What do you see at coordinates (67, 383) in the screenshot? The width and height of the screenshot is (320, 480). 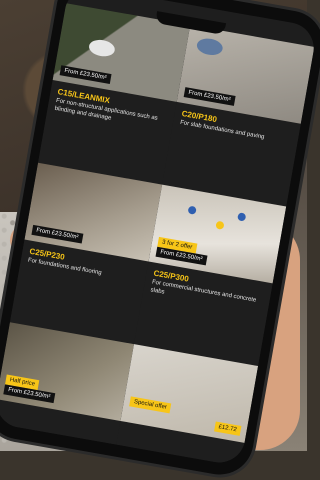 I see `product-card: Half price From £23.50/m²` at bounding box center [67, 383].